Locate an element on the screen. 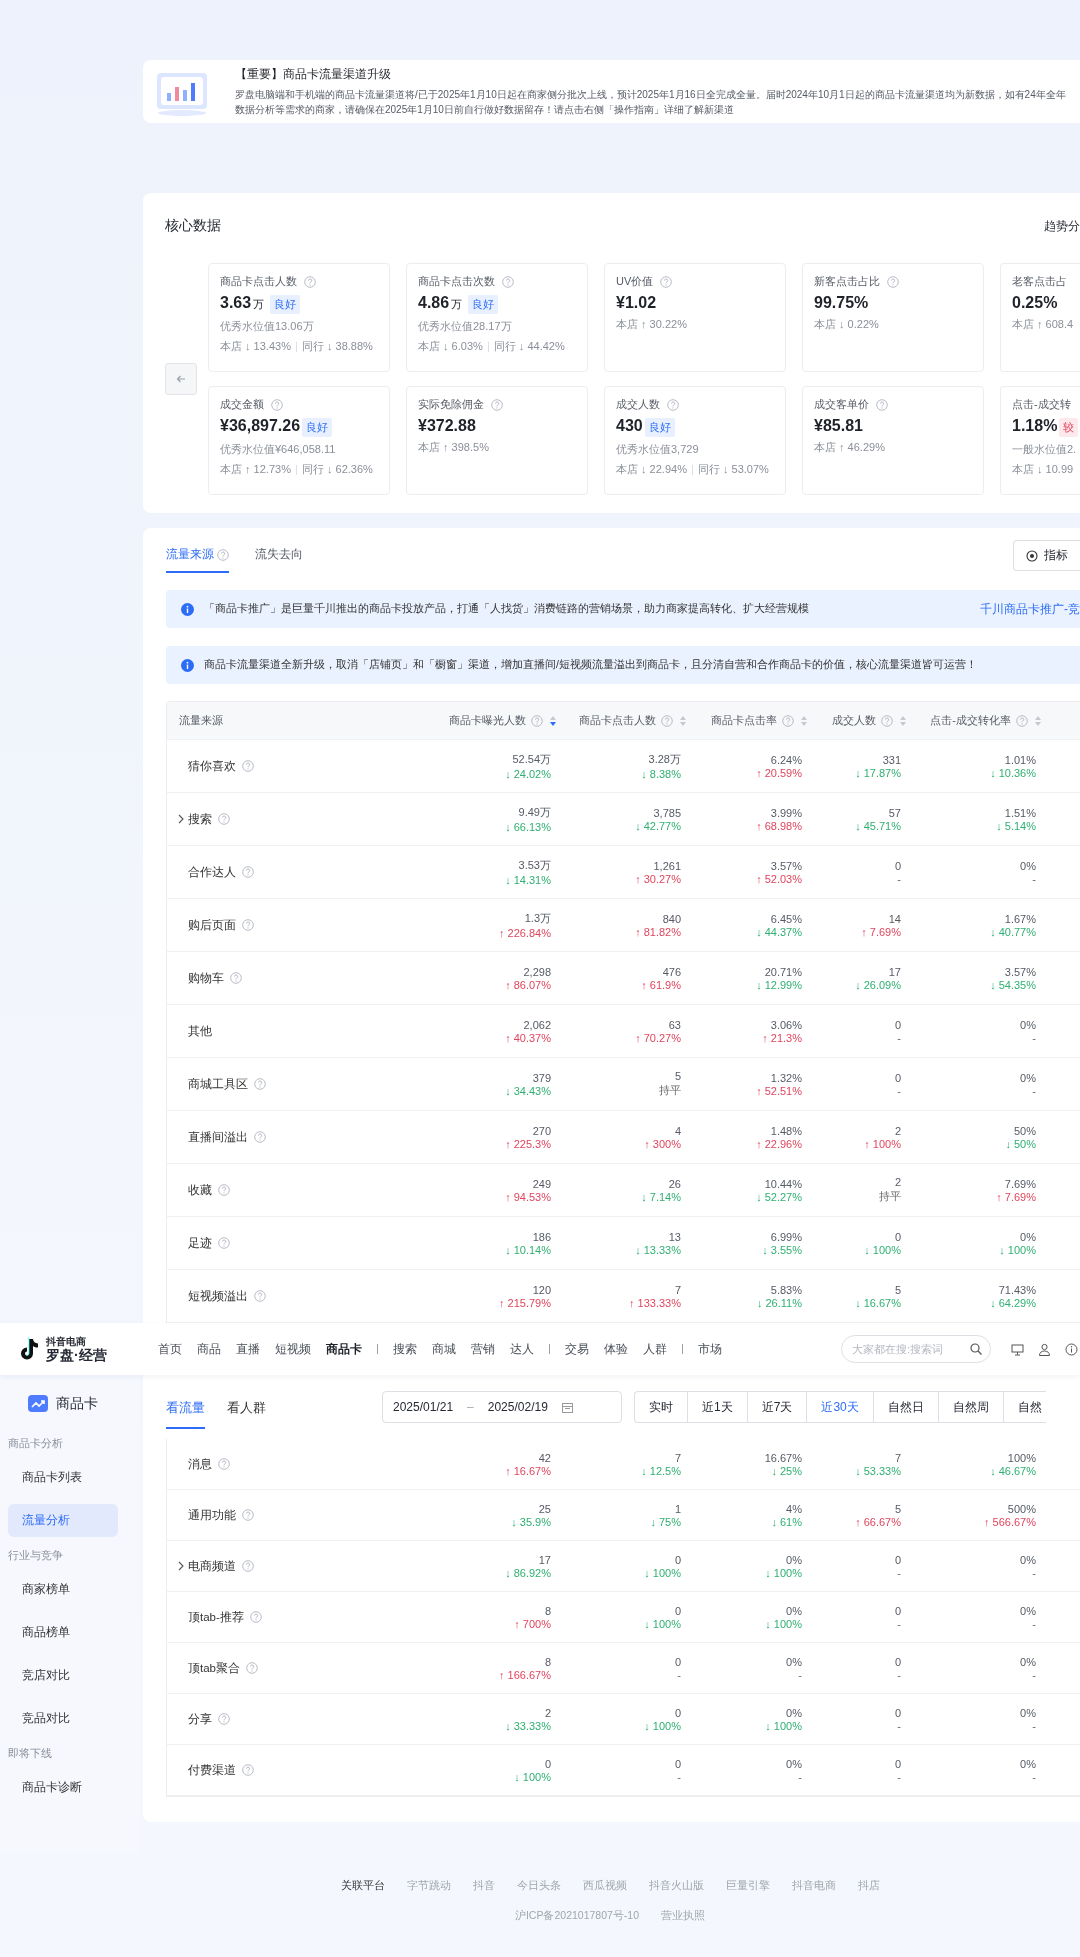 The image size is (1080, 1957). sidebar-item: 流量分析 is located at coordinates (63, 1520).